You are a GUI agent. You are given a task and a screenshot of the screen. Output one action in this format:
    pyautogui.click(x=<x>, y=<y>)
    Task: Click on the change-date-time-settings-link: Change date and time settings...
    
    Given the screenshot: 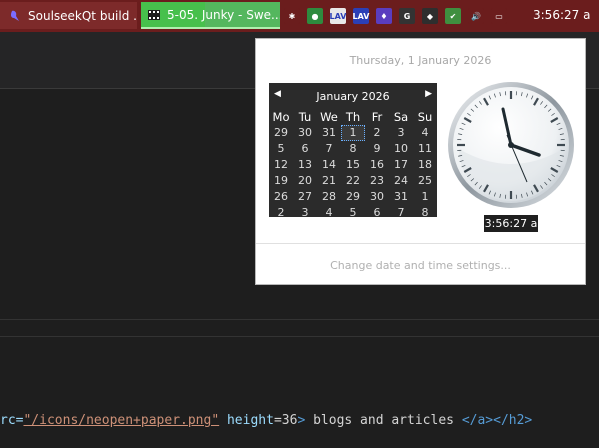 What is the action you would take?
    pyautogui.click(x=420, y=265)
    